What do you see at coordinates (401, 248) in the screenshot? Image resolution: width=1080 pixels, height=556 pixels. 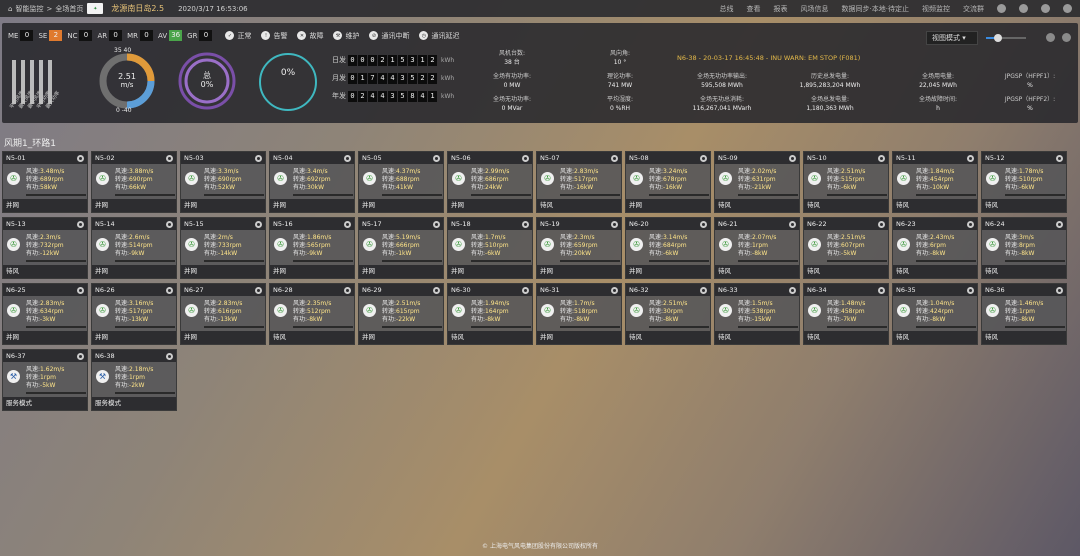 I see `turbine-card: N5-17 ✇ 风速:5.19m/s 转速:666rpm 有功:-1kW 并网` at bounding box center [401, 248].